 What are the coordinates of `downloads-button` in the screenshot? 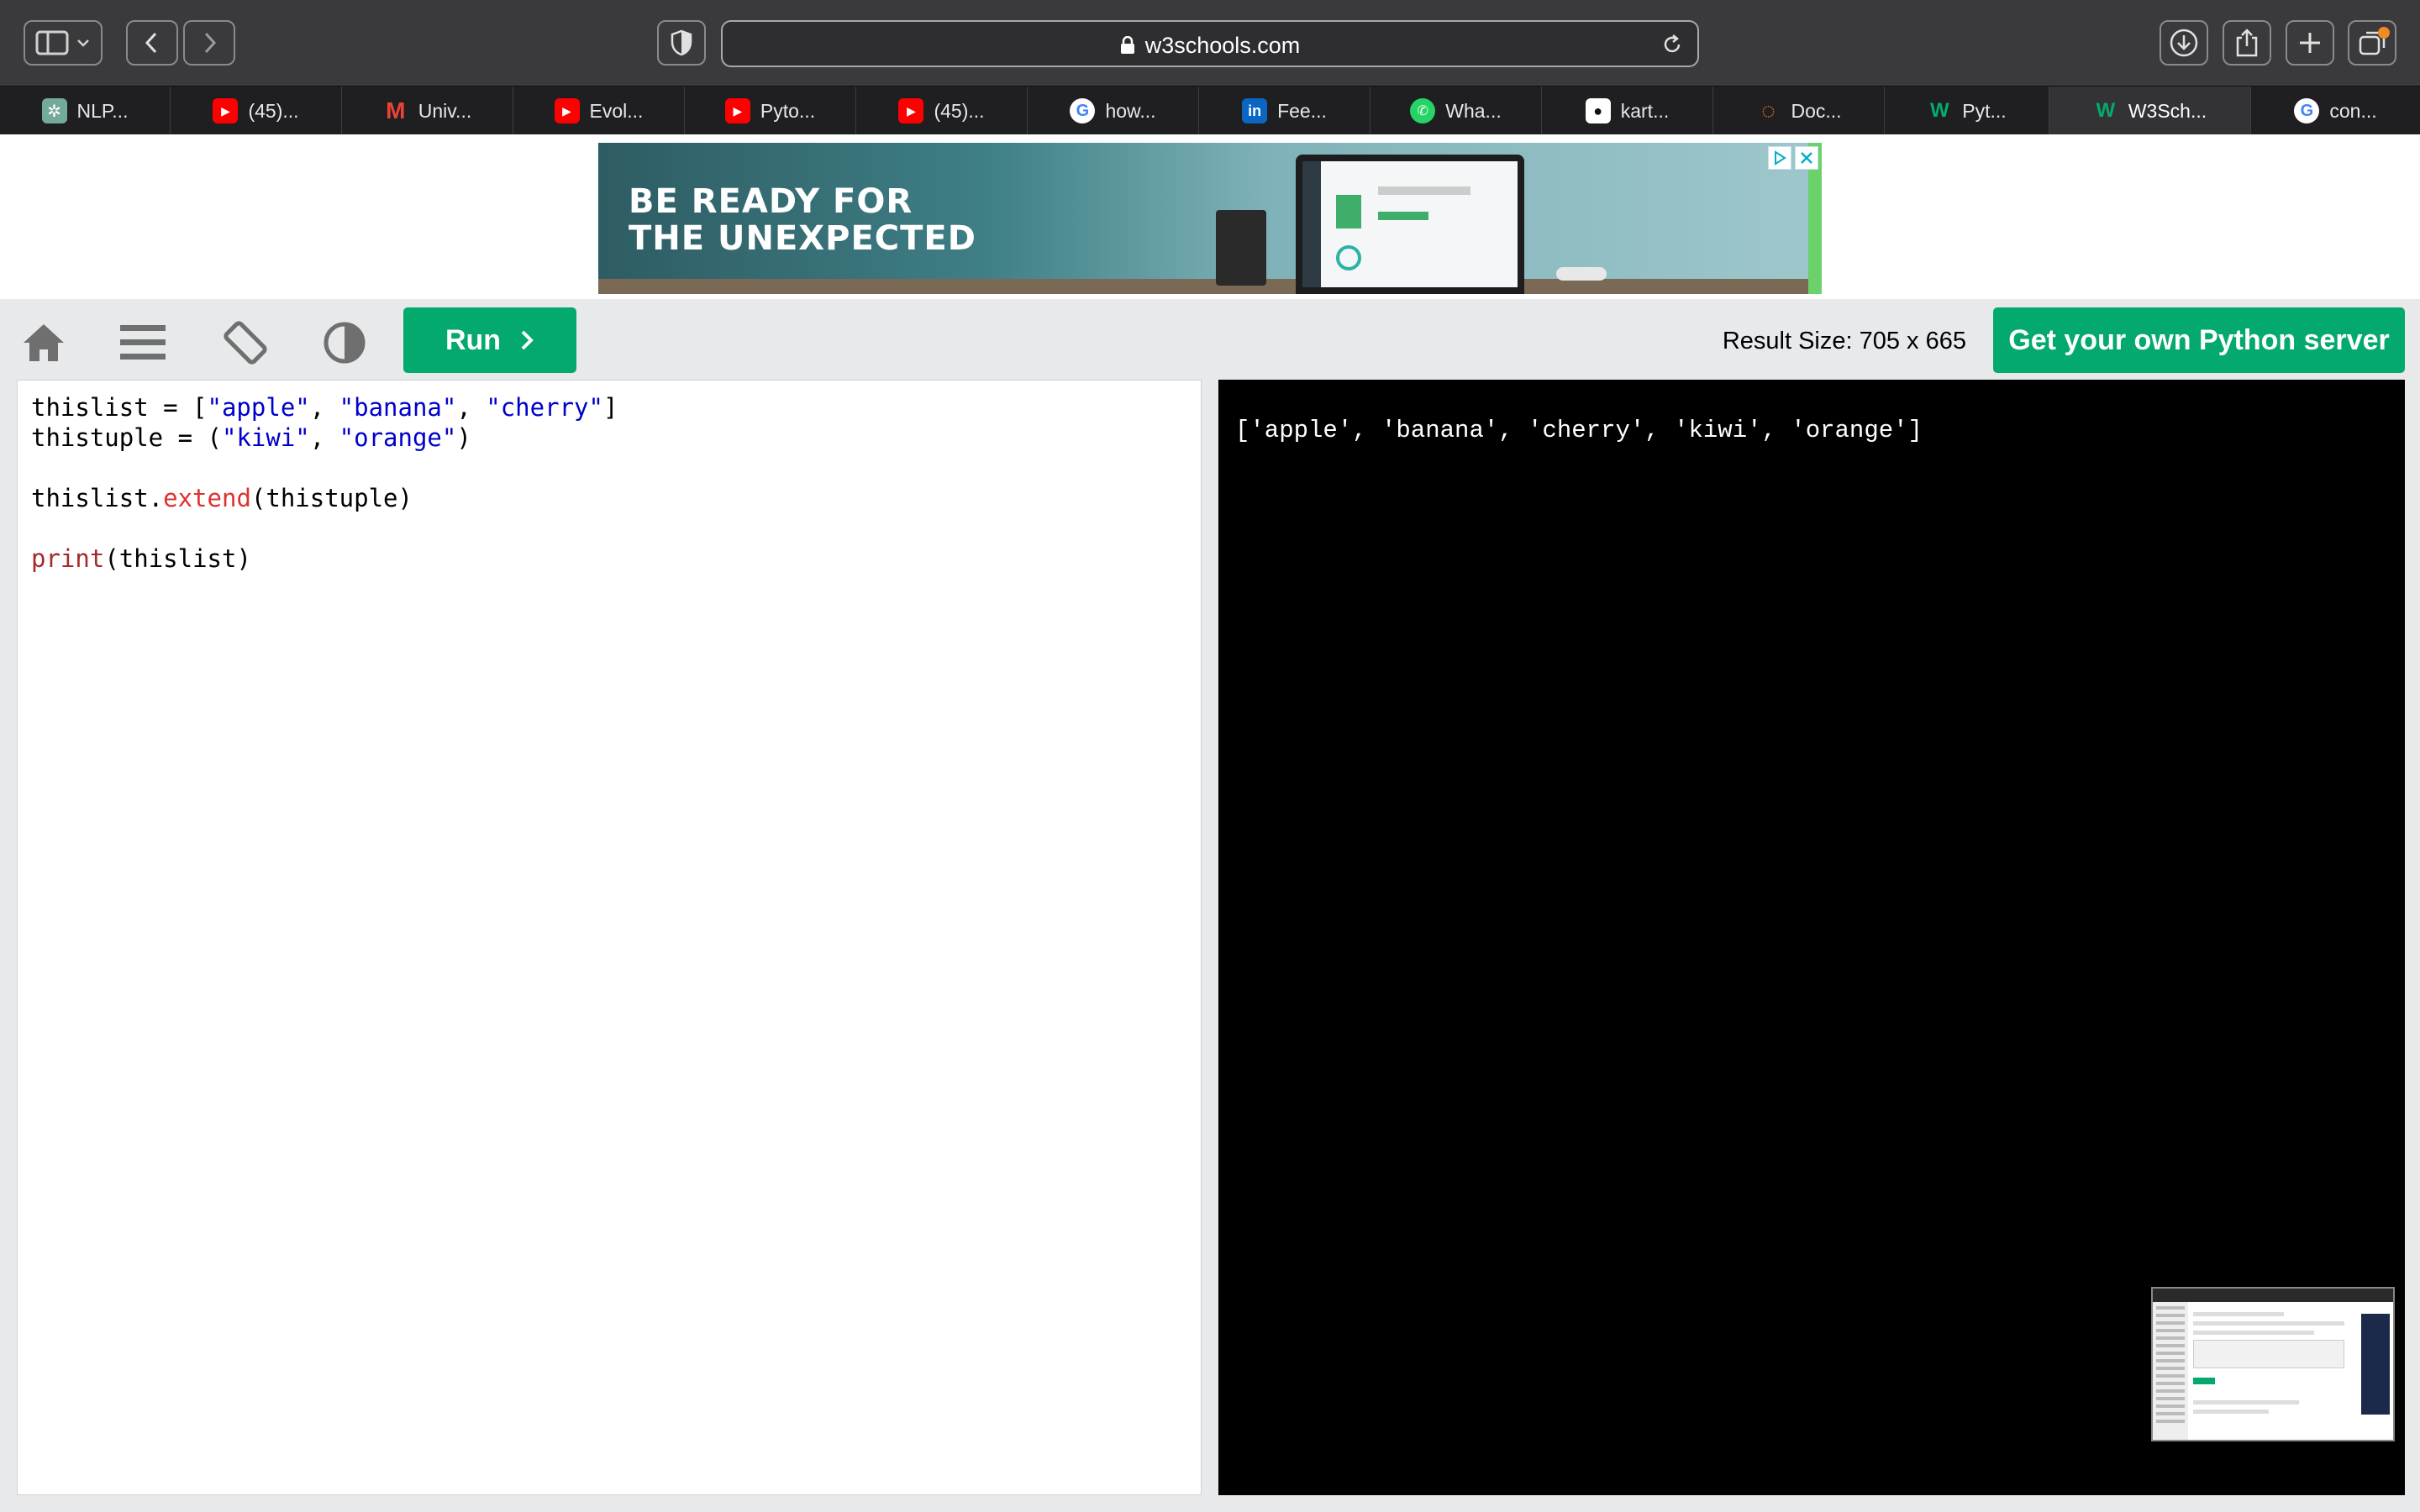 It's located at (2184, 43).